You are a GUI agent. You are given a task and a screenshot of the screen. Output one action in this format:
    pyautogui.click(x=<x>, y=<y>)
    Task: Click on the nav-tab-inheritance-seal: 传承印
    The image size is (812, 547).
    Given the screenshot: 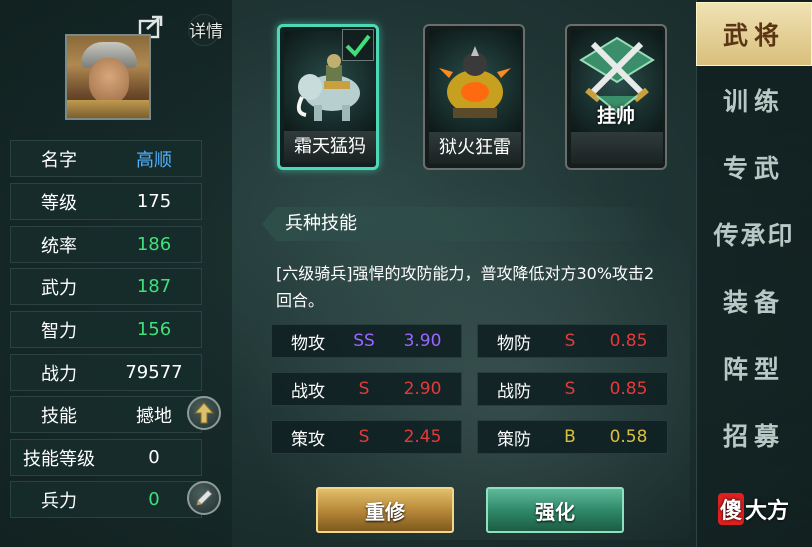 What is the action you would take?
    pyautogui.click(x=754, y=234)
    